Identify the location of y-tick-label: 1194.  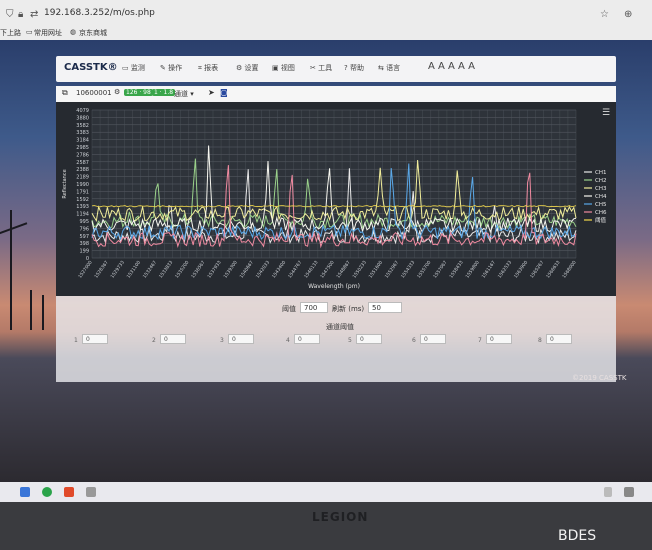
(82, 215).